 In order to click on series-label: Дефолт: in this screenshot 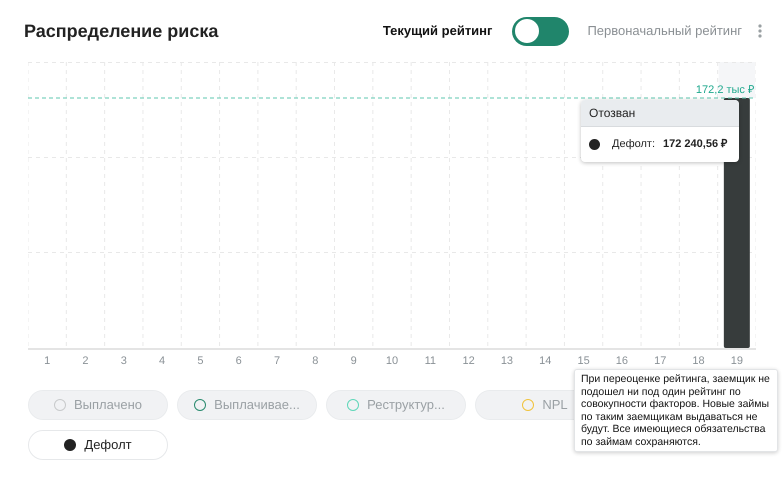, I will do `click(634, 144)`.